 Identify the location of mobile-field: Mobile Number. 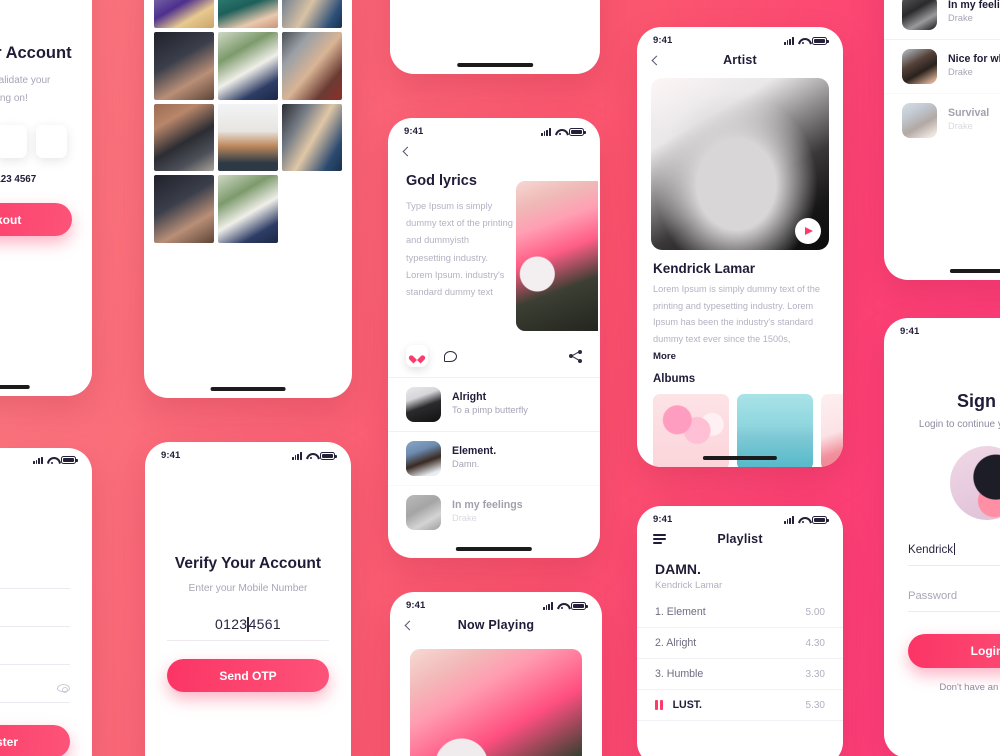
(35, 654).